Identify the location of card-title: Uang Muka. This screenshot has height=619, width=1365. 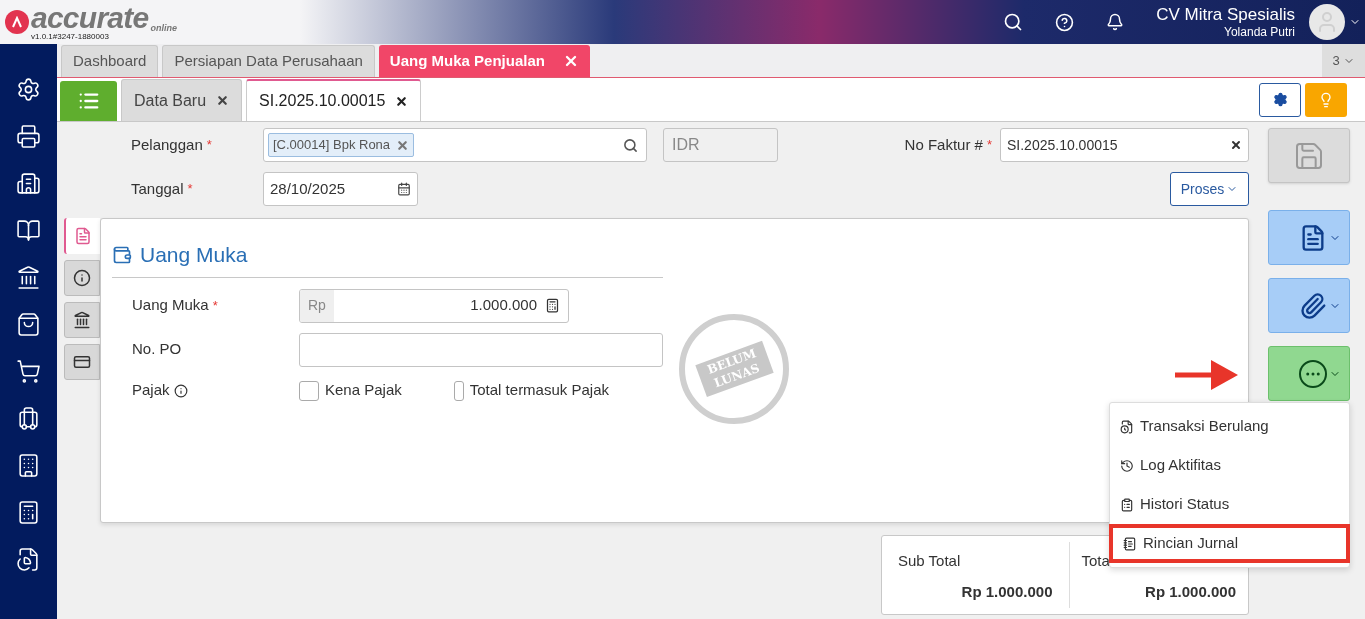
(194, 255).